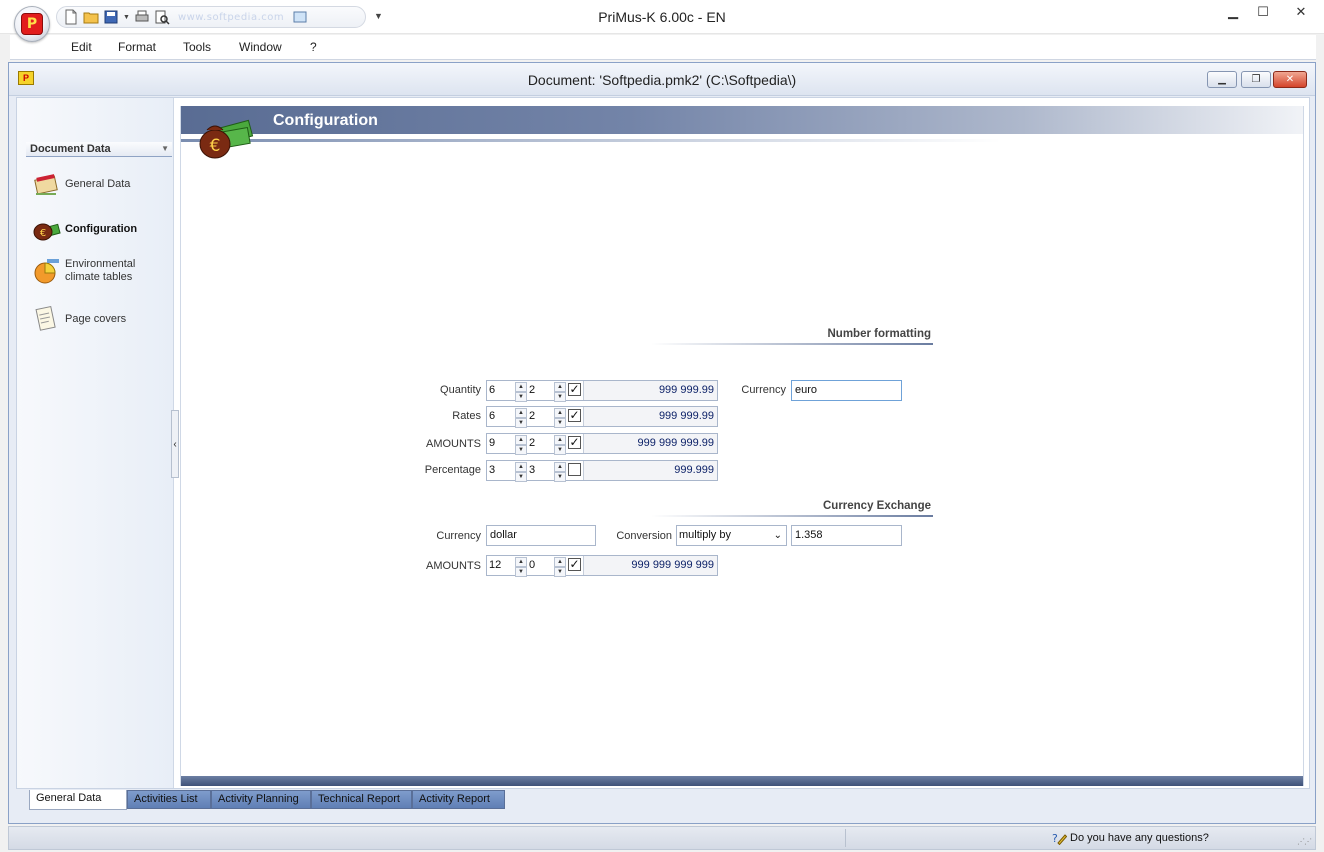 The width and height of the screenshot is (1324, 852). Describe the element at coordinates (574, 469) in the screenshot. I see `percentage-separator-checkbox` at that location.